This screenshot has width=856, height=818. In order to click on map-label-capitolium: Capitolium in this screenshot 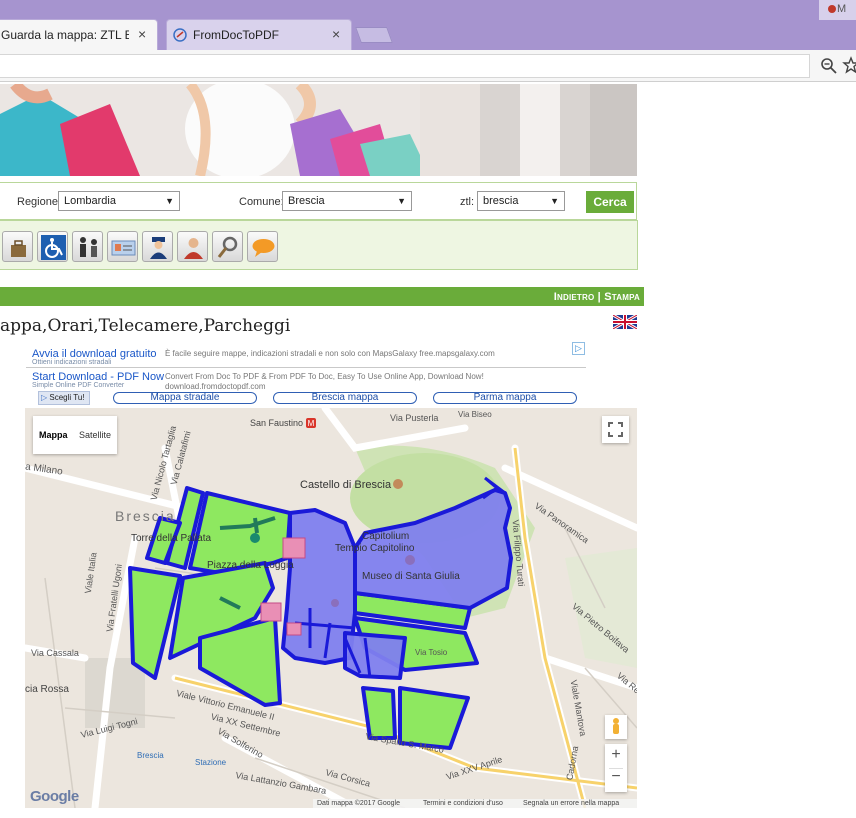, I will do `click(386, 536)`.